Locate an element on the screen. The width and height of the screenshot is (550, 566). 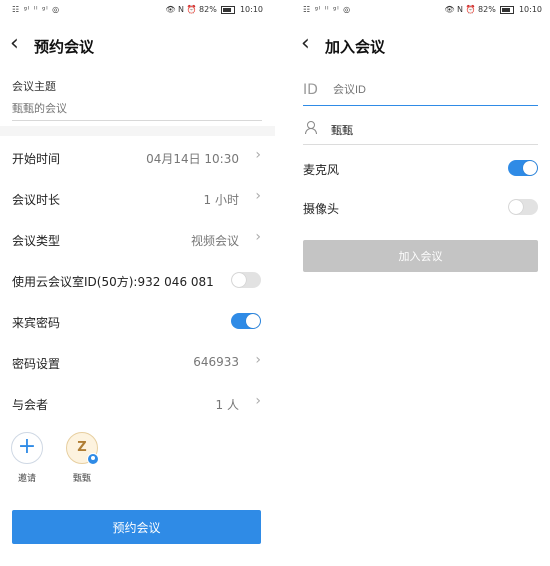
guest-password-row: 来宾密码 is located at coordinates (137, 321).